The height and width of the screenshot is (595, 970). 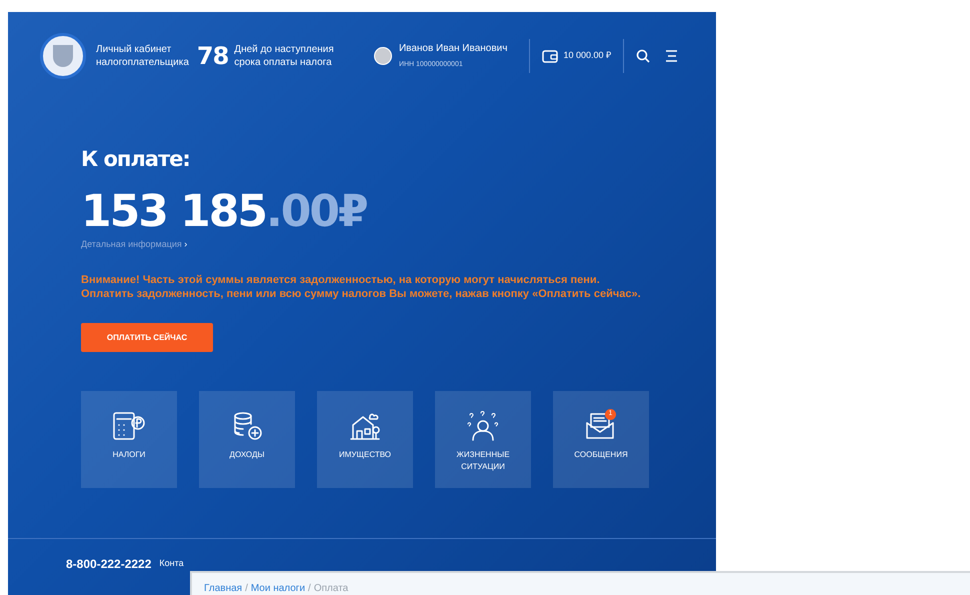 What do you see at coordinates (171, 564) in the screenshot?
I see `contacts-link: Конта` at bounding box center [171, 564].